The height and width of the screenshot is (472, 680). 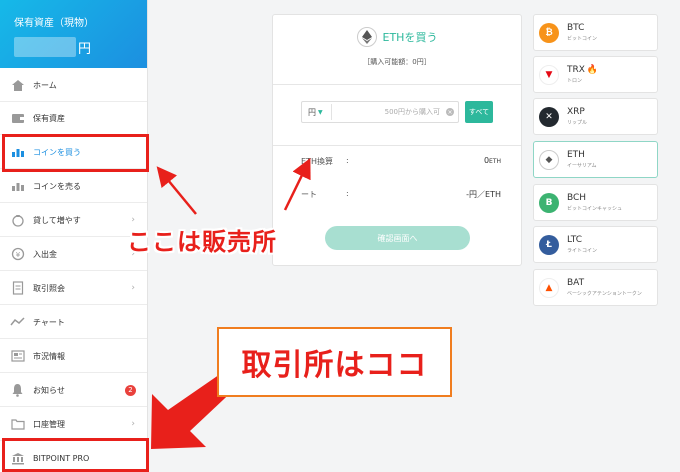 I want to click on coin-item-bat: ▲ BAT ベーシックアテンショントークン, so click(x=595, y=287).